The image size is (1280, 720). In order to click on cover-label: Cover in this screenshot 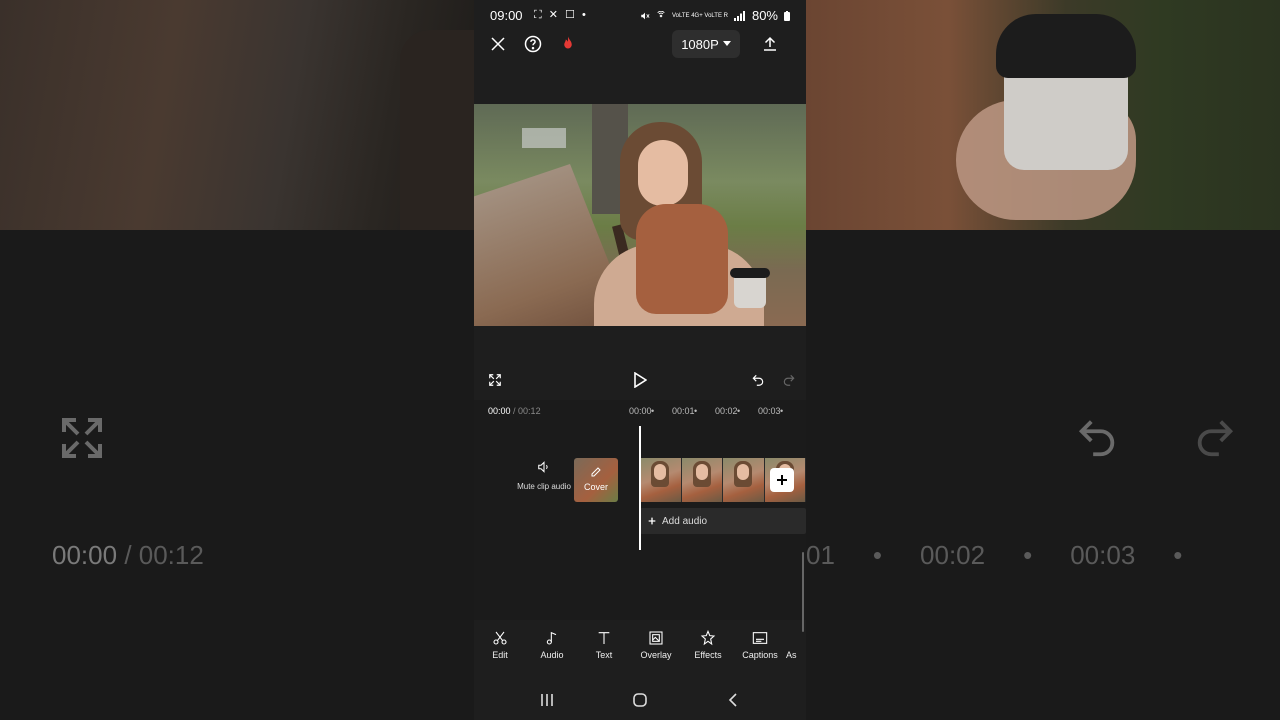, I will do `click(595, 487)`.